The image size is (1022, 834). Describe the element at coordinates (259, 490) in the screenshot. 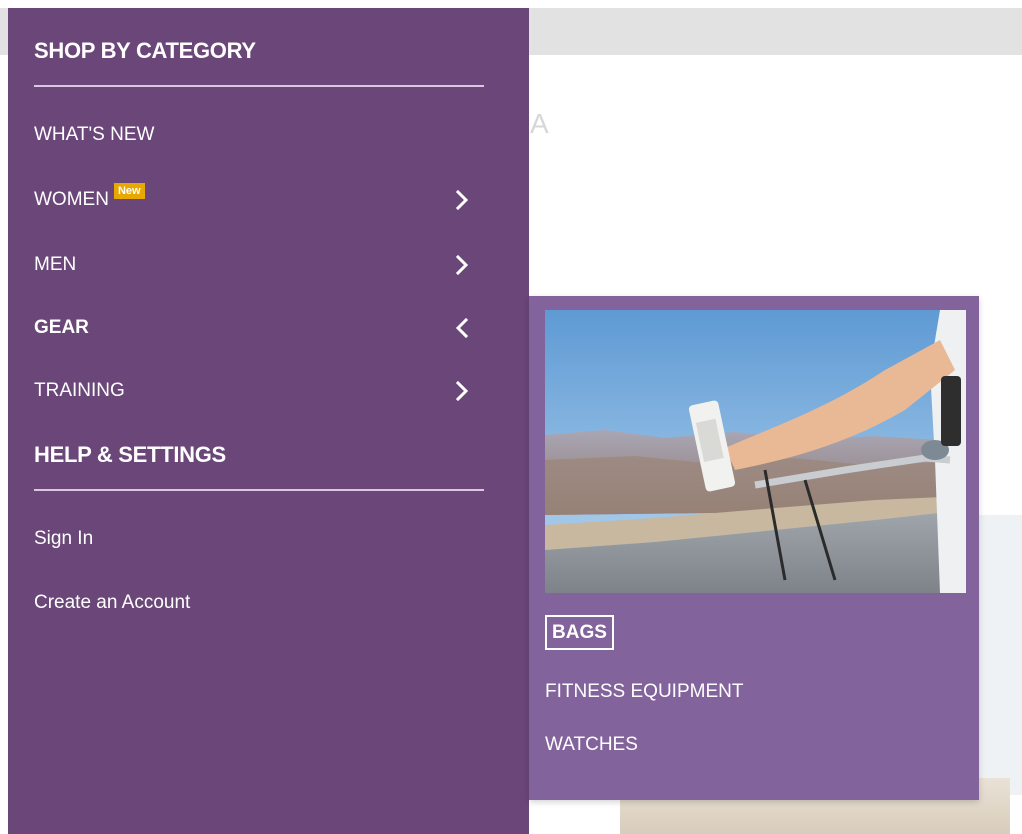

I see `help-divider` at that location.